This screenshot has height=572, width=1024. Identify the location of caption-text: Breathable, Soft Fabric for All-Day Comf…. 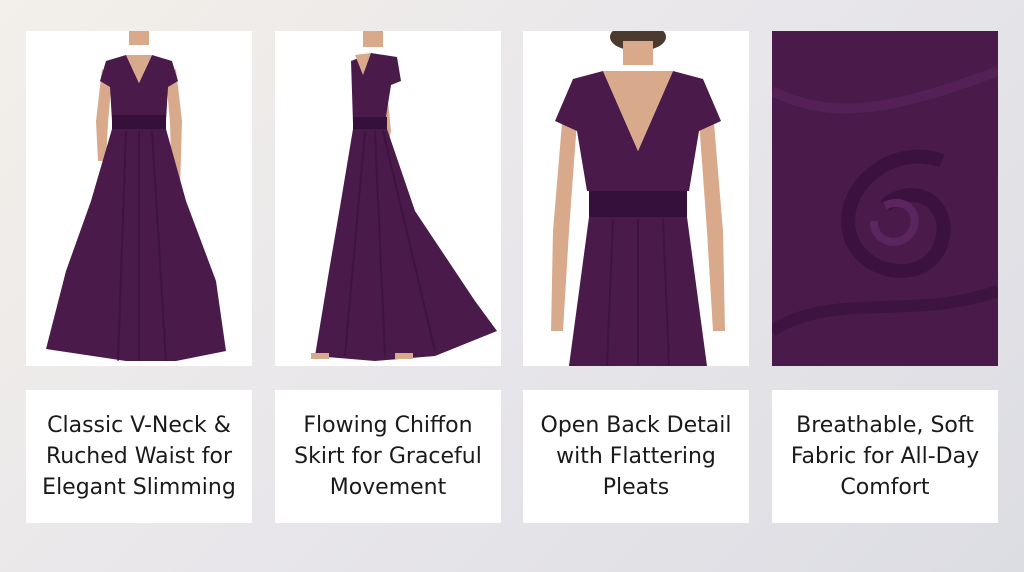
(885, 456).